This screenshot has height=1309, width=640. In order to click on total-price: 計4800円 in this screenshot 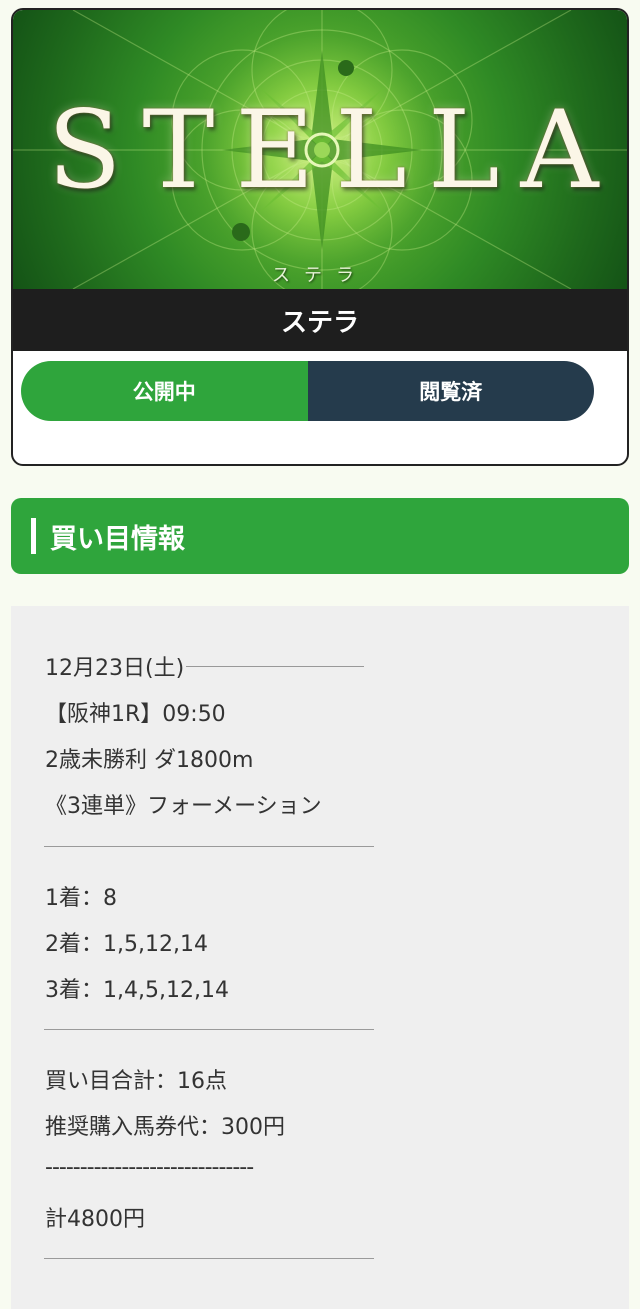, I will do `click(95, 1219)`.